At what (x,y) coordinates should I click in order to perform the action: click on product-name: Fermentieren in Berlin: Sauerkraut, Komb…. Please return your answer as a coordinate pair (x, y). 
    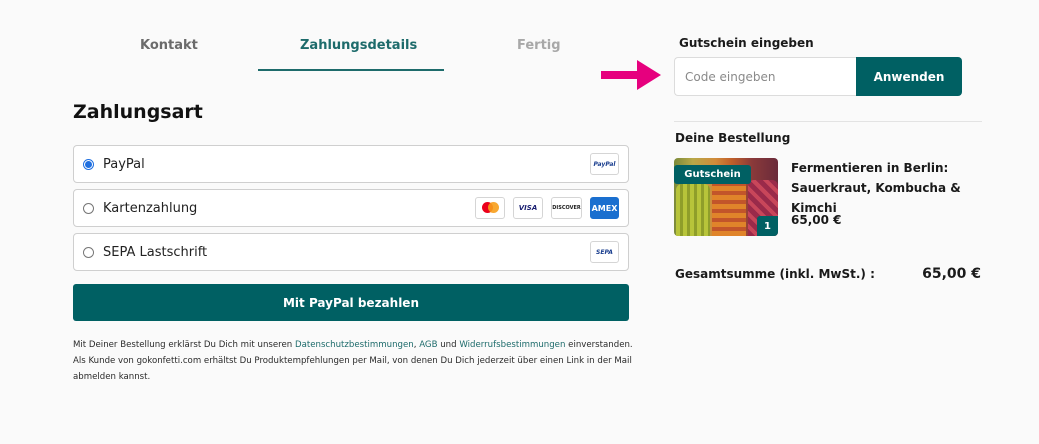
    Looking at the image, I should click on (876, 188).